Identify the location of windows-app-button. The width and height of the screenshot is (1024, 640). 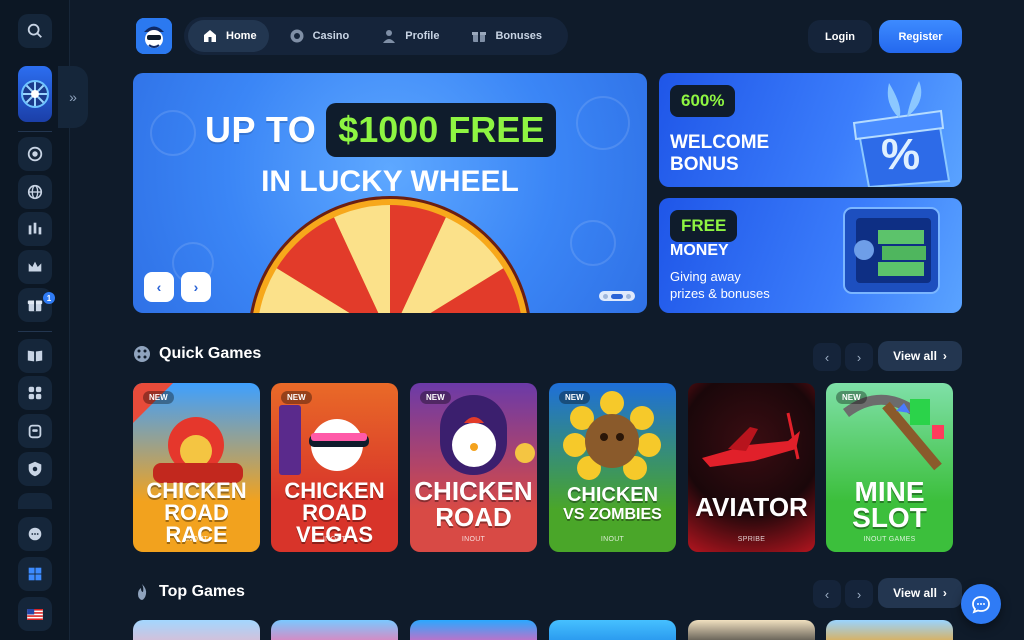
(35, 574).